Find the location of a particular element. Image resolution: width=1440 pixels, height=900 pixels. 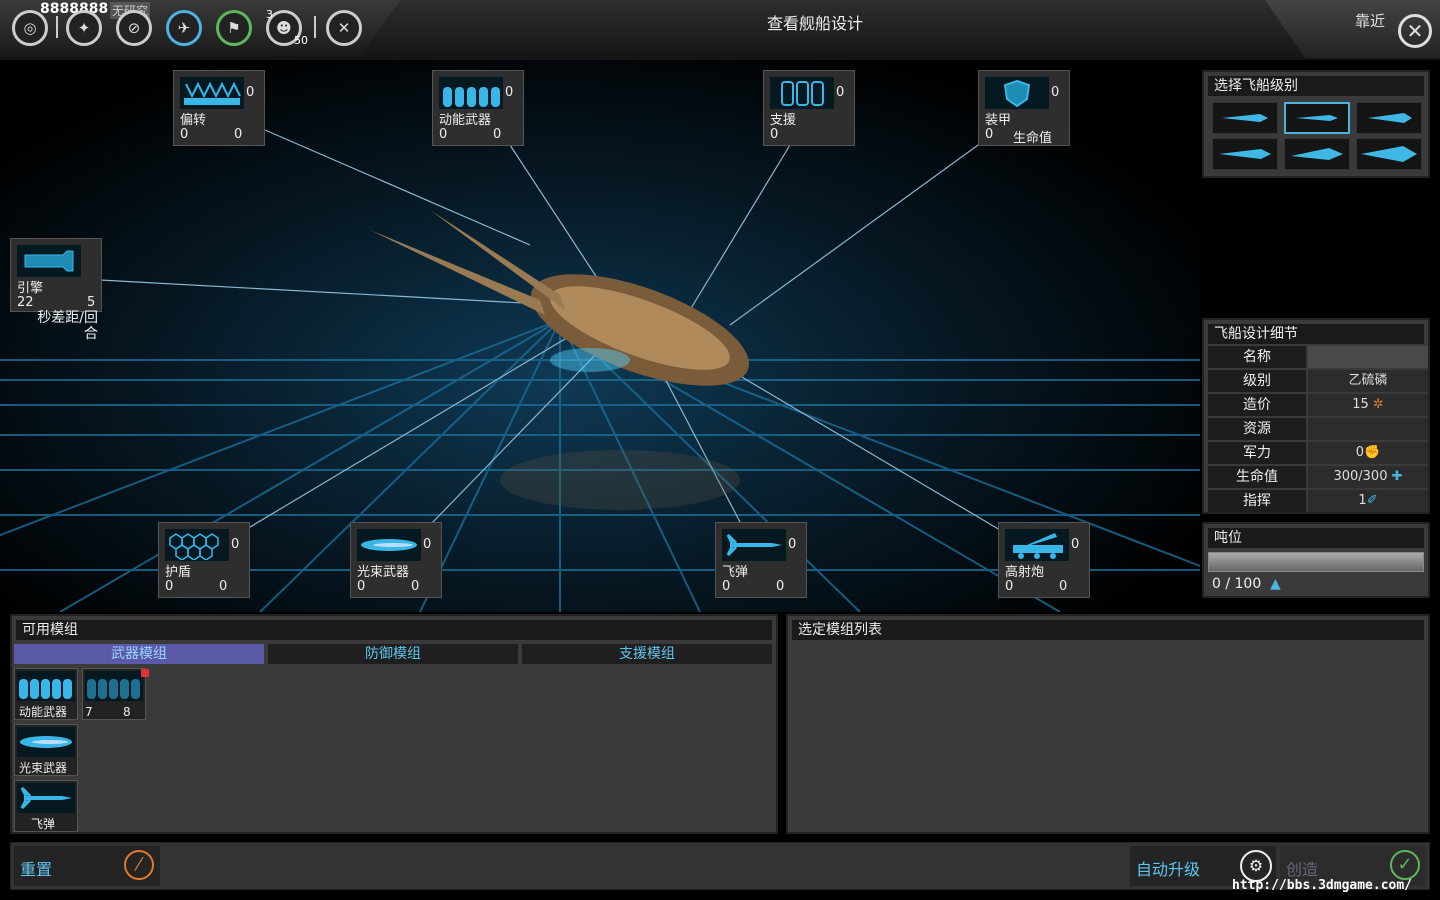

module-beam: 光束武器 is located at coordinates (46, 750).